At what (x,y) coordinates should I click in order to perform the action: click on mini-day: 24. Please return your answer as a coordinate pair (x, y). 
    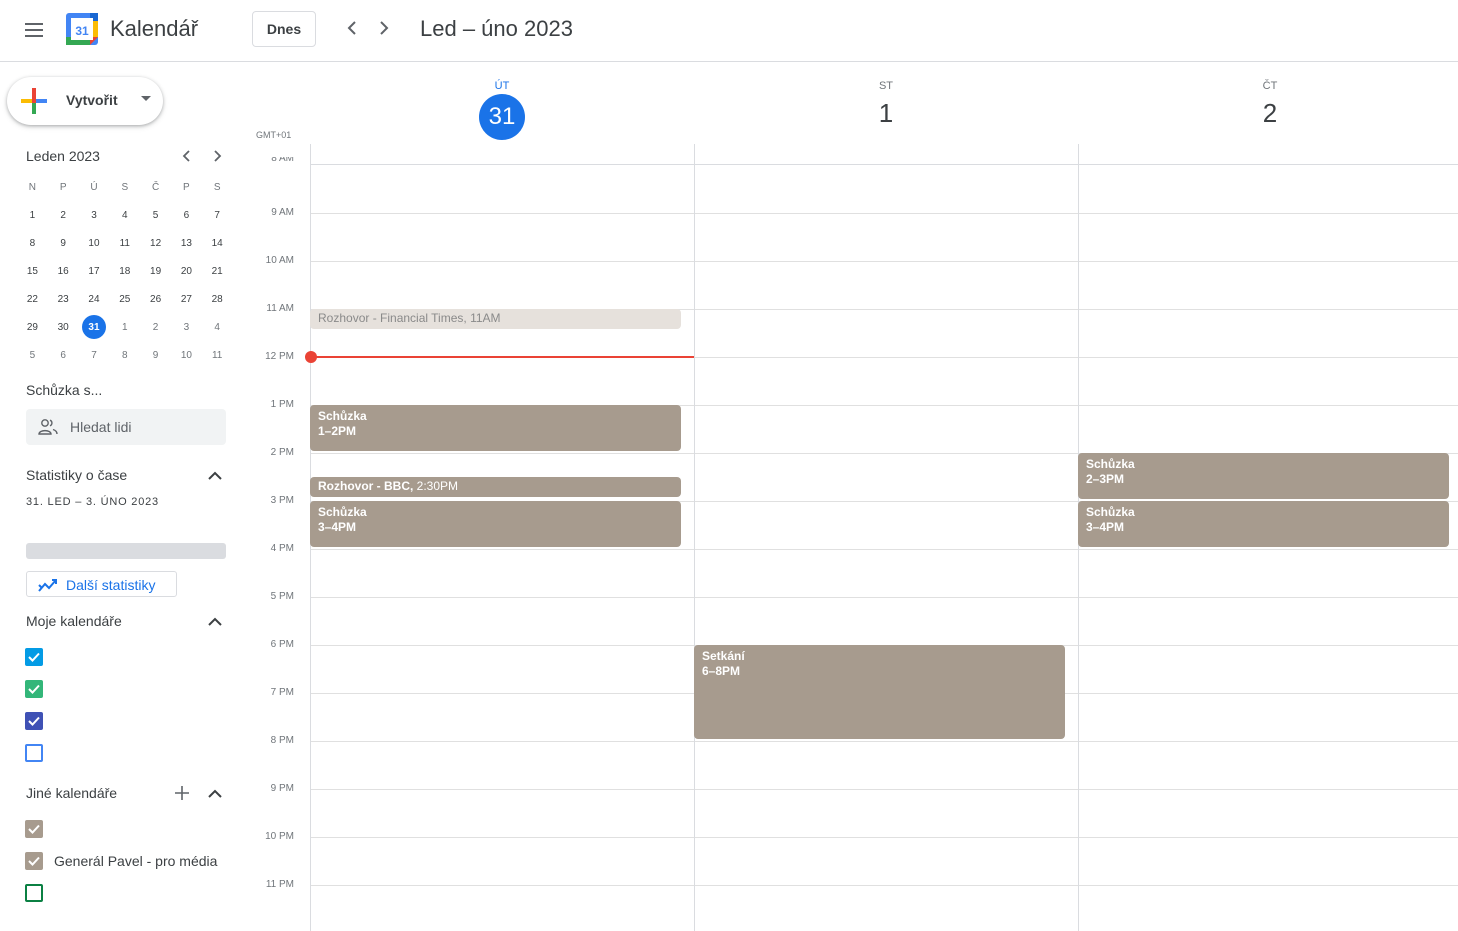
    Looking at the image, I should click on (94, 299).